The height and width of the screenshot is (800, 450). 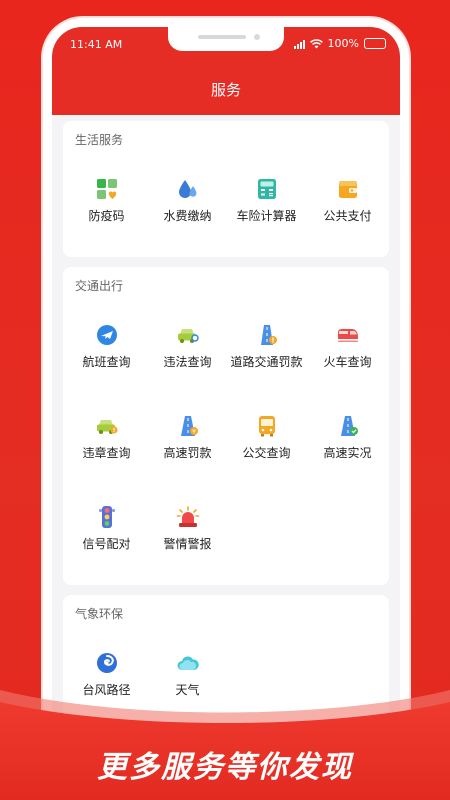 I want to click on service-label: 高速实况, so click(x=347, y=453).